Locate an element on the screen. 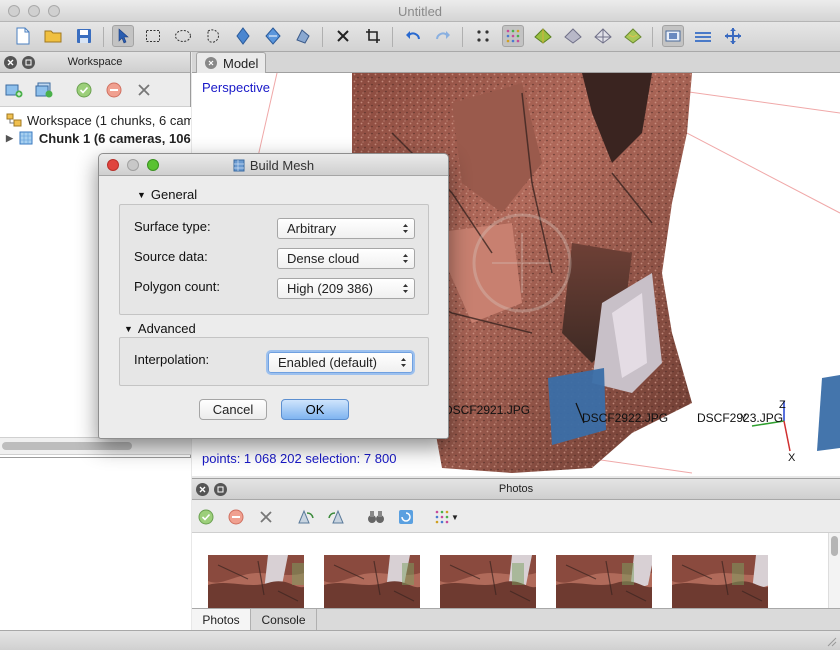 Image resolution: width=840 pixels, height=650 pixels. ok-button: OK is located at coordinates (315, 409).